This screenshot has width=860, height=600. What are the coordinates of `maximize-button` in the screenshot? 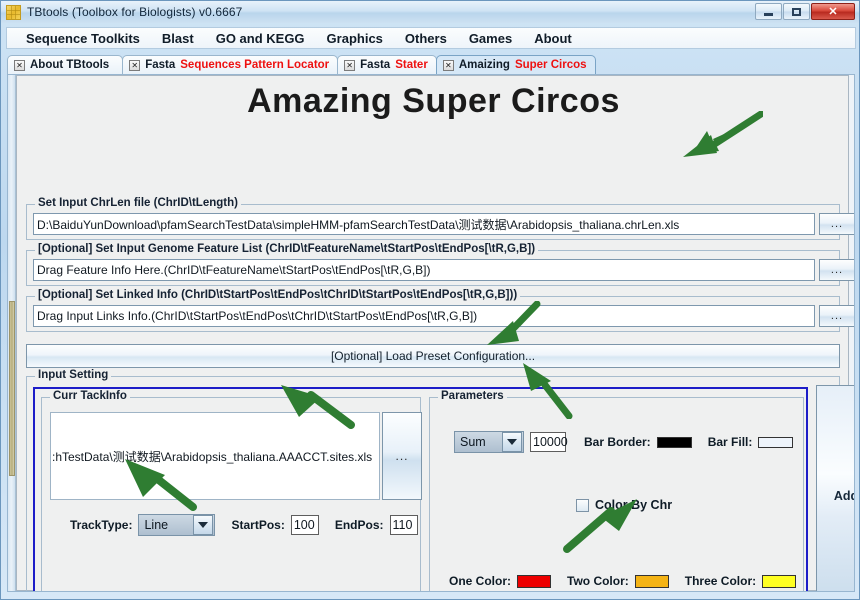 It's located at (796, 11).